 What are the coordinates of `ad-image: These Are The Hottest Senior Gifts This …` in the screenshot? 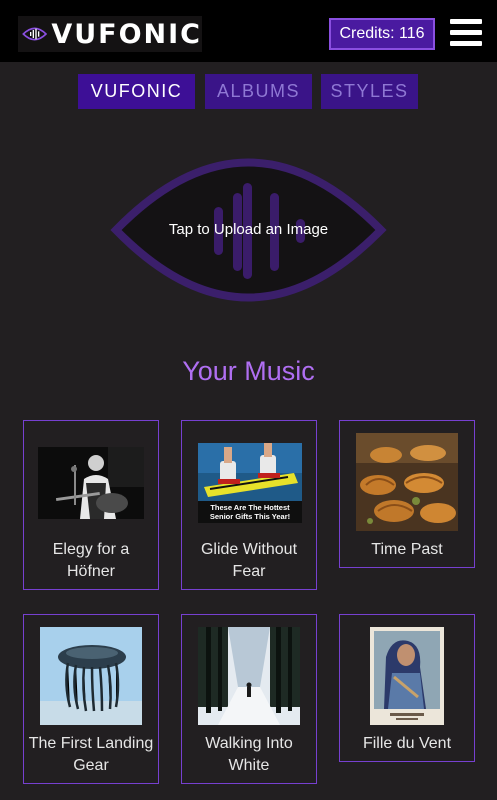 It's located at (250, 483).